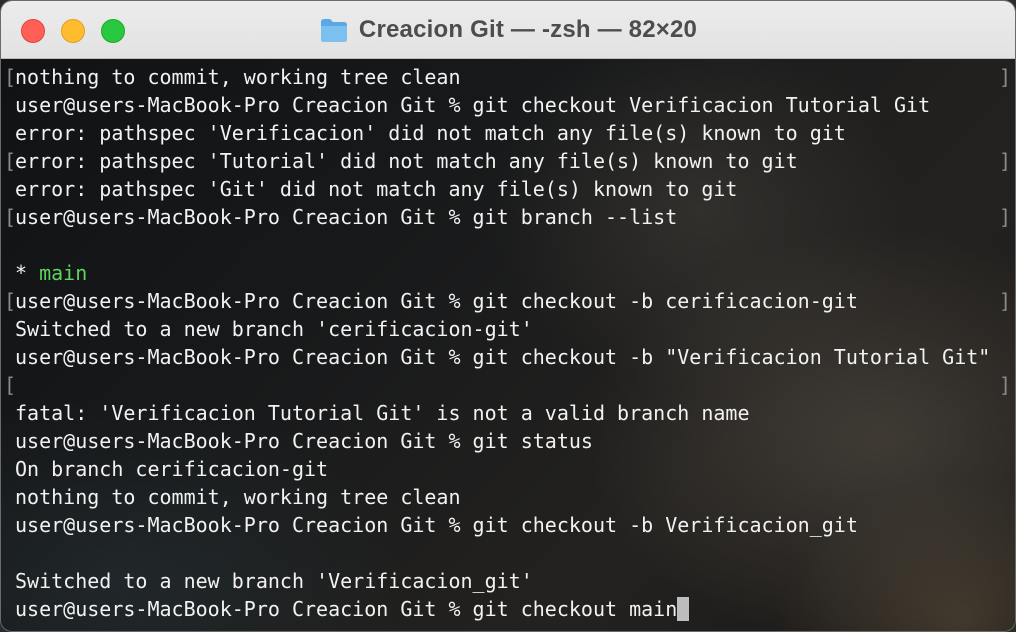 Image resolution: width=1016 pixels, height=632 pixels. Describe the element at coordinates (333, 30) in the screenshot. I see `folder-icon` at that location.